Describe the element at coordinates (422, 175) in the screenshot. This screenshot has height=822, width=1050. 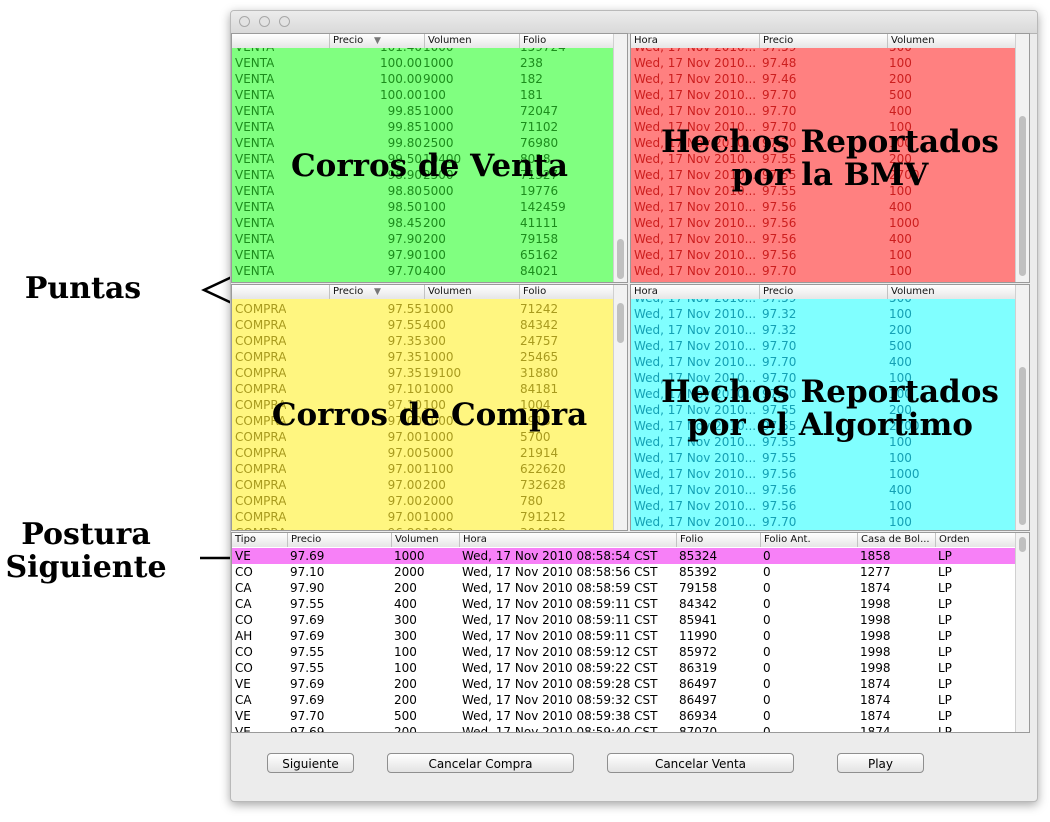
I see `sell-order-row: VENTA 98.90 2500 71327` at that location.